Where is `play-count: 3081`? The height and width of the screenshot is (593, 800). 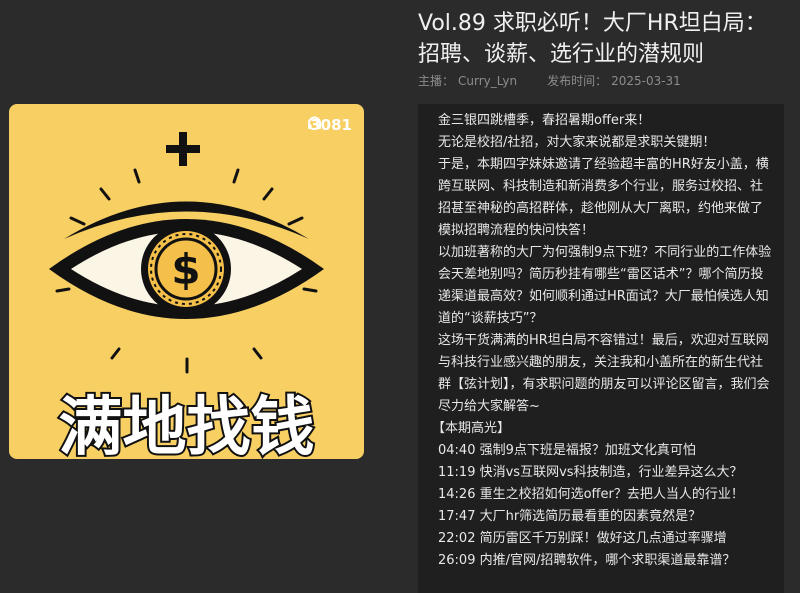 play-count: 3081 is located at coordinates (329, 125).